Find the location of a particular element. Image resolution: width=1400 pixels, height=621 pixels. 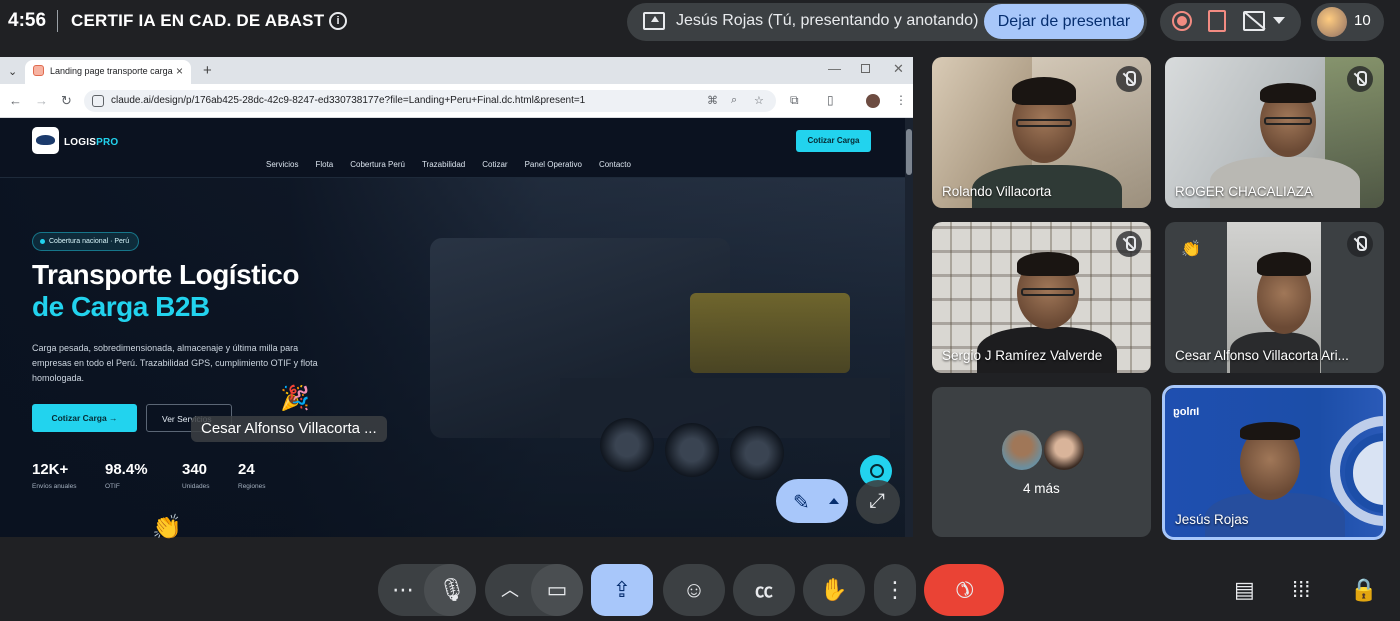

logo-main: LOGIS is located at coordinates (80, 142).